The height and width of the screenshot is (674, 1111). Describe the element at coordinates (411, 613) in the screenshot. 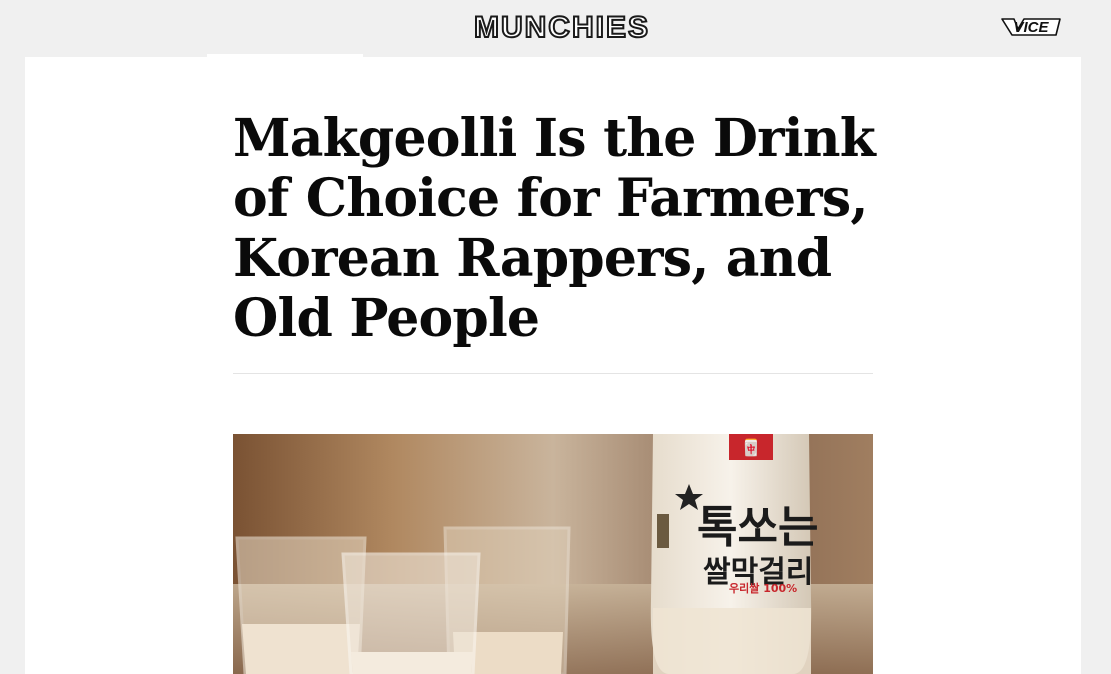

I see `glass-center` at that location.